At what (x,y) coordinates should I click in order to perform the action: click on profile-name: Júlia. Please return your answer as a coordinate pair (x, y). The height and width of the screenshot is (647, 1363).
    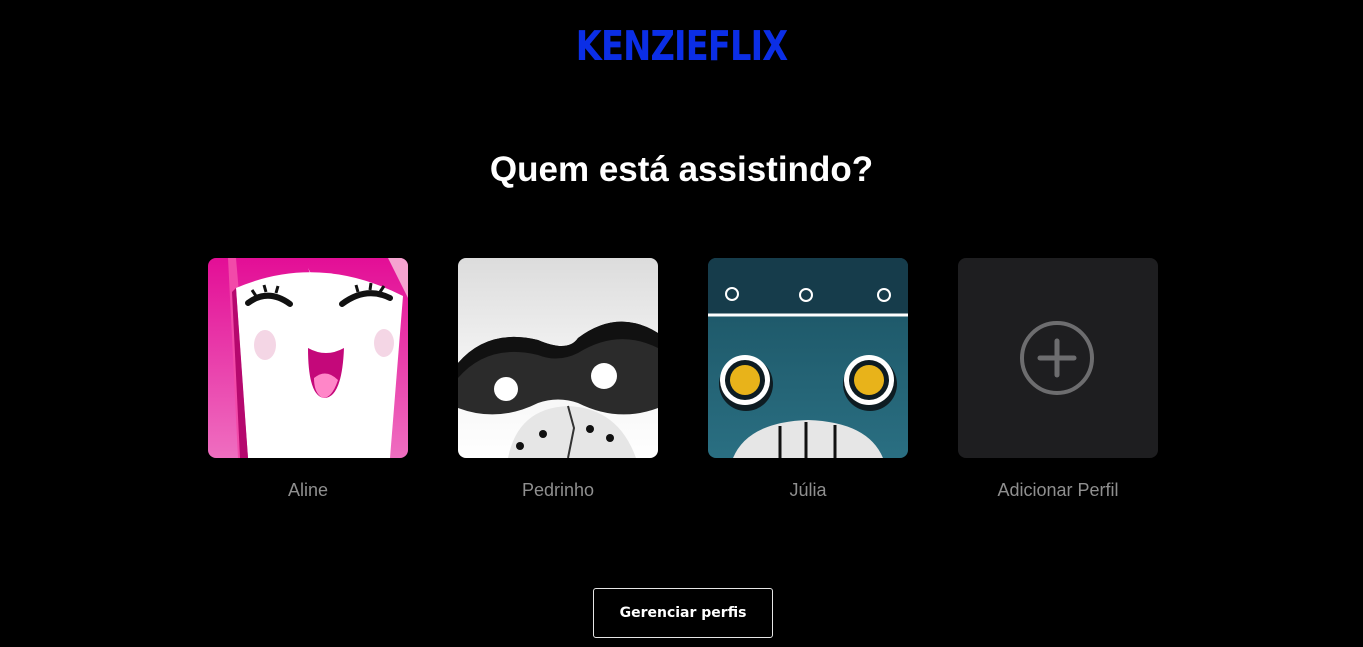
    Looking at the image, I should click on (808, 490).